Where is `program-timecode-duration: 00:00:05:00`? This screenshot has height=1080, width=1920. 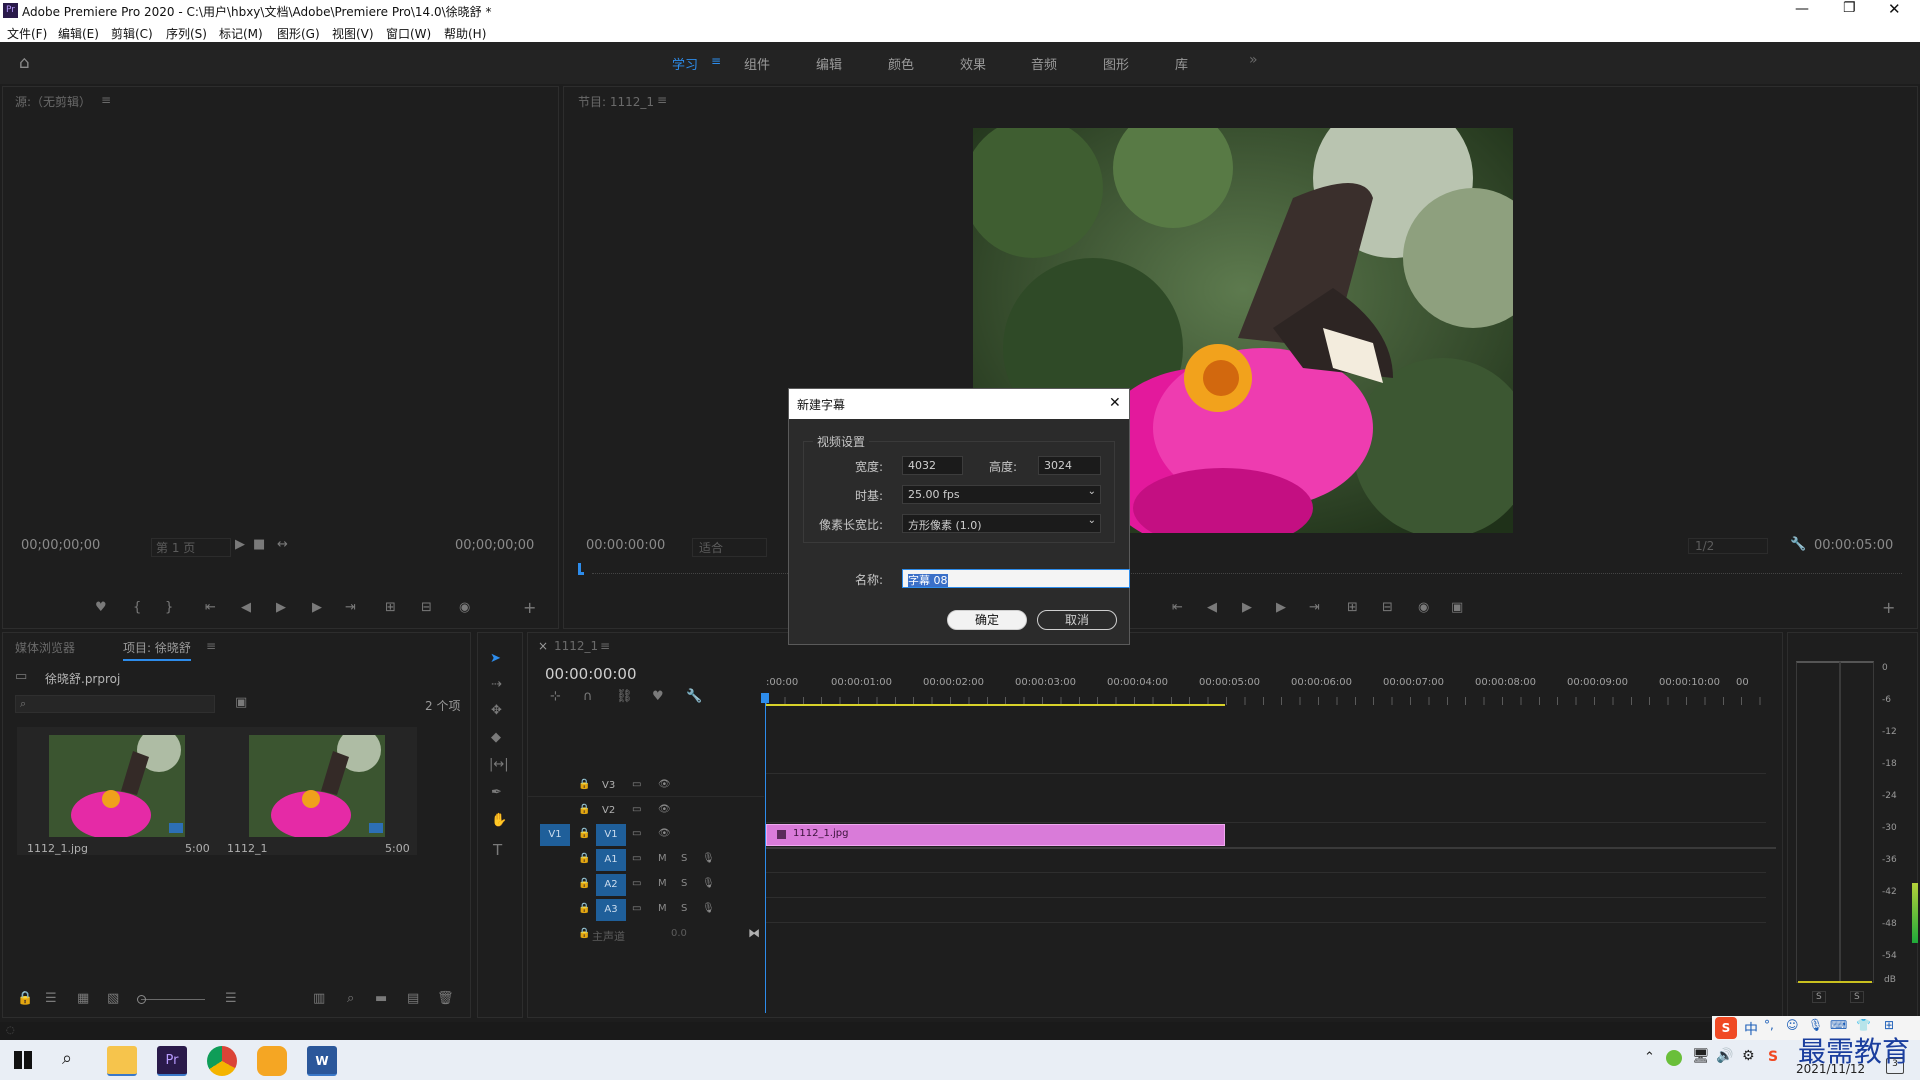
program-timecode-duration: 00:00:05:00 is located at coordinates (1853, 545).